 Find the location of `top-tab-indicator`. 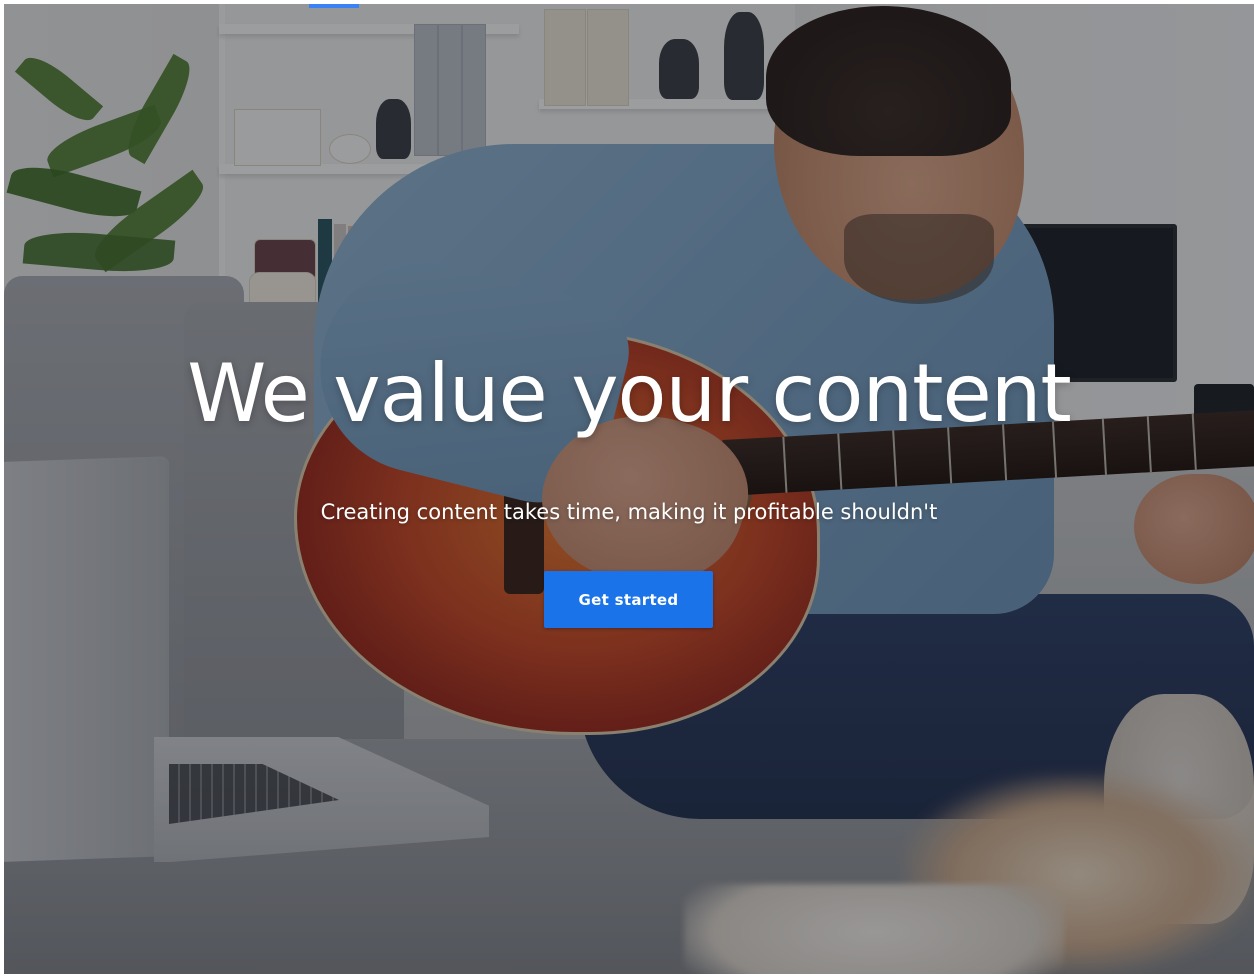

top-tab-indicator is located at coordinates (334, 6).